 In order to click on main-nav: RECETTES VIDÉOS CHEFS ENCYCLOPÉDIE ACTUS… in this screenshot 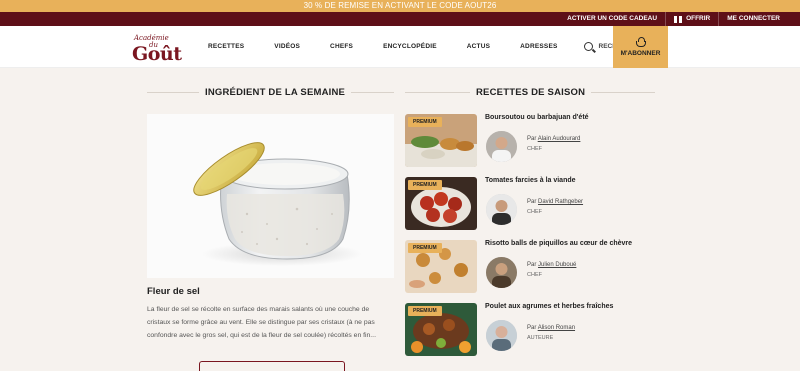, I will do `click(398, 46)`.